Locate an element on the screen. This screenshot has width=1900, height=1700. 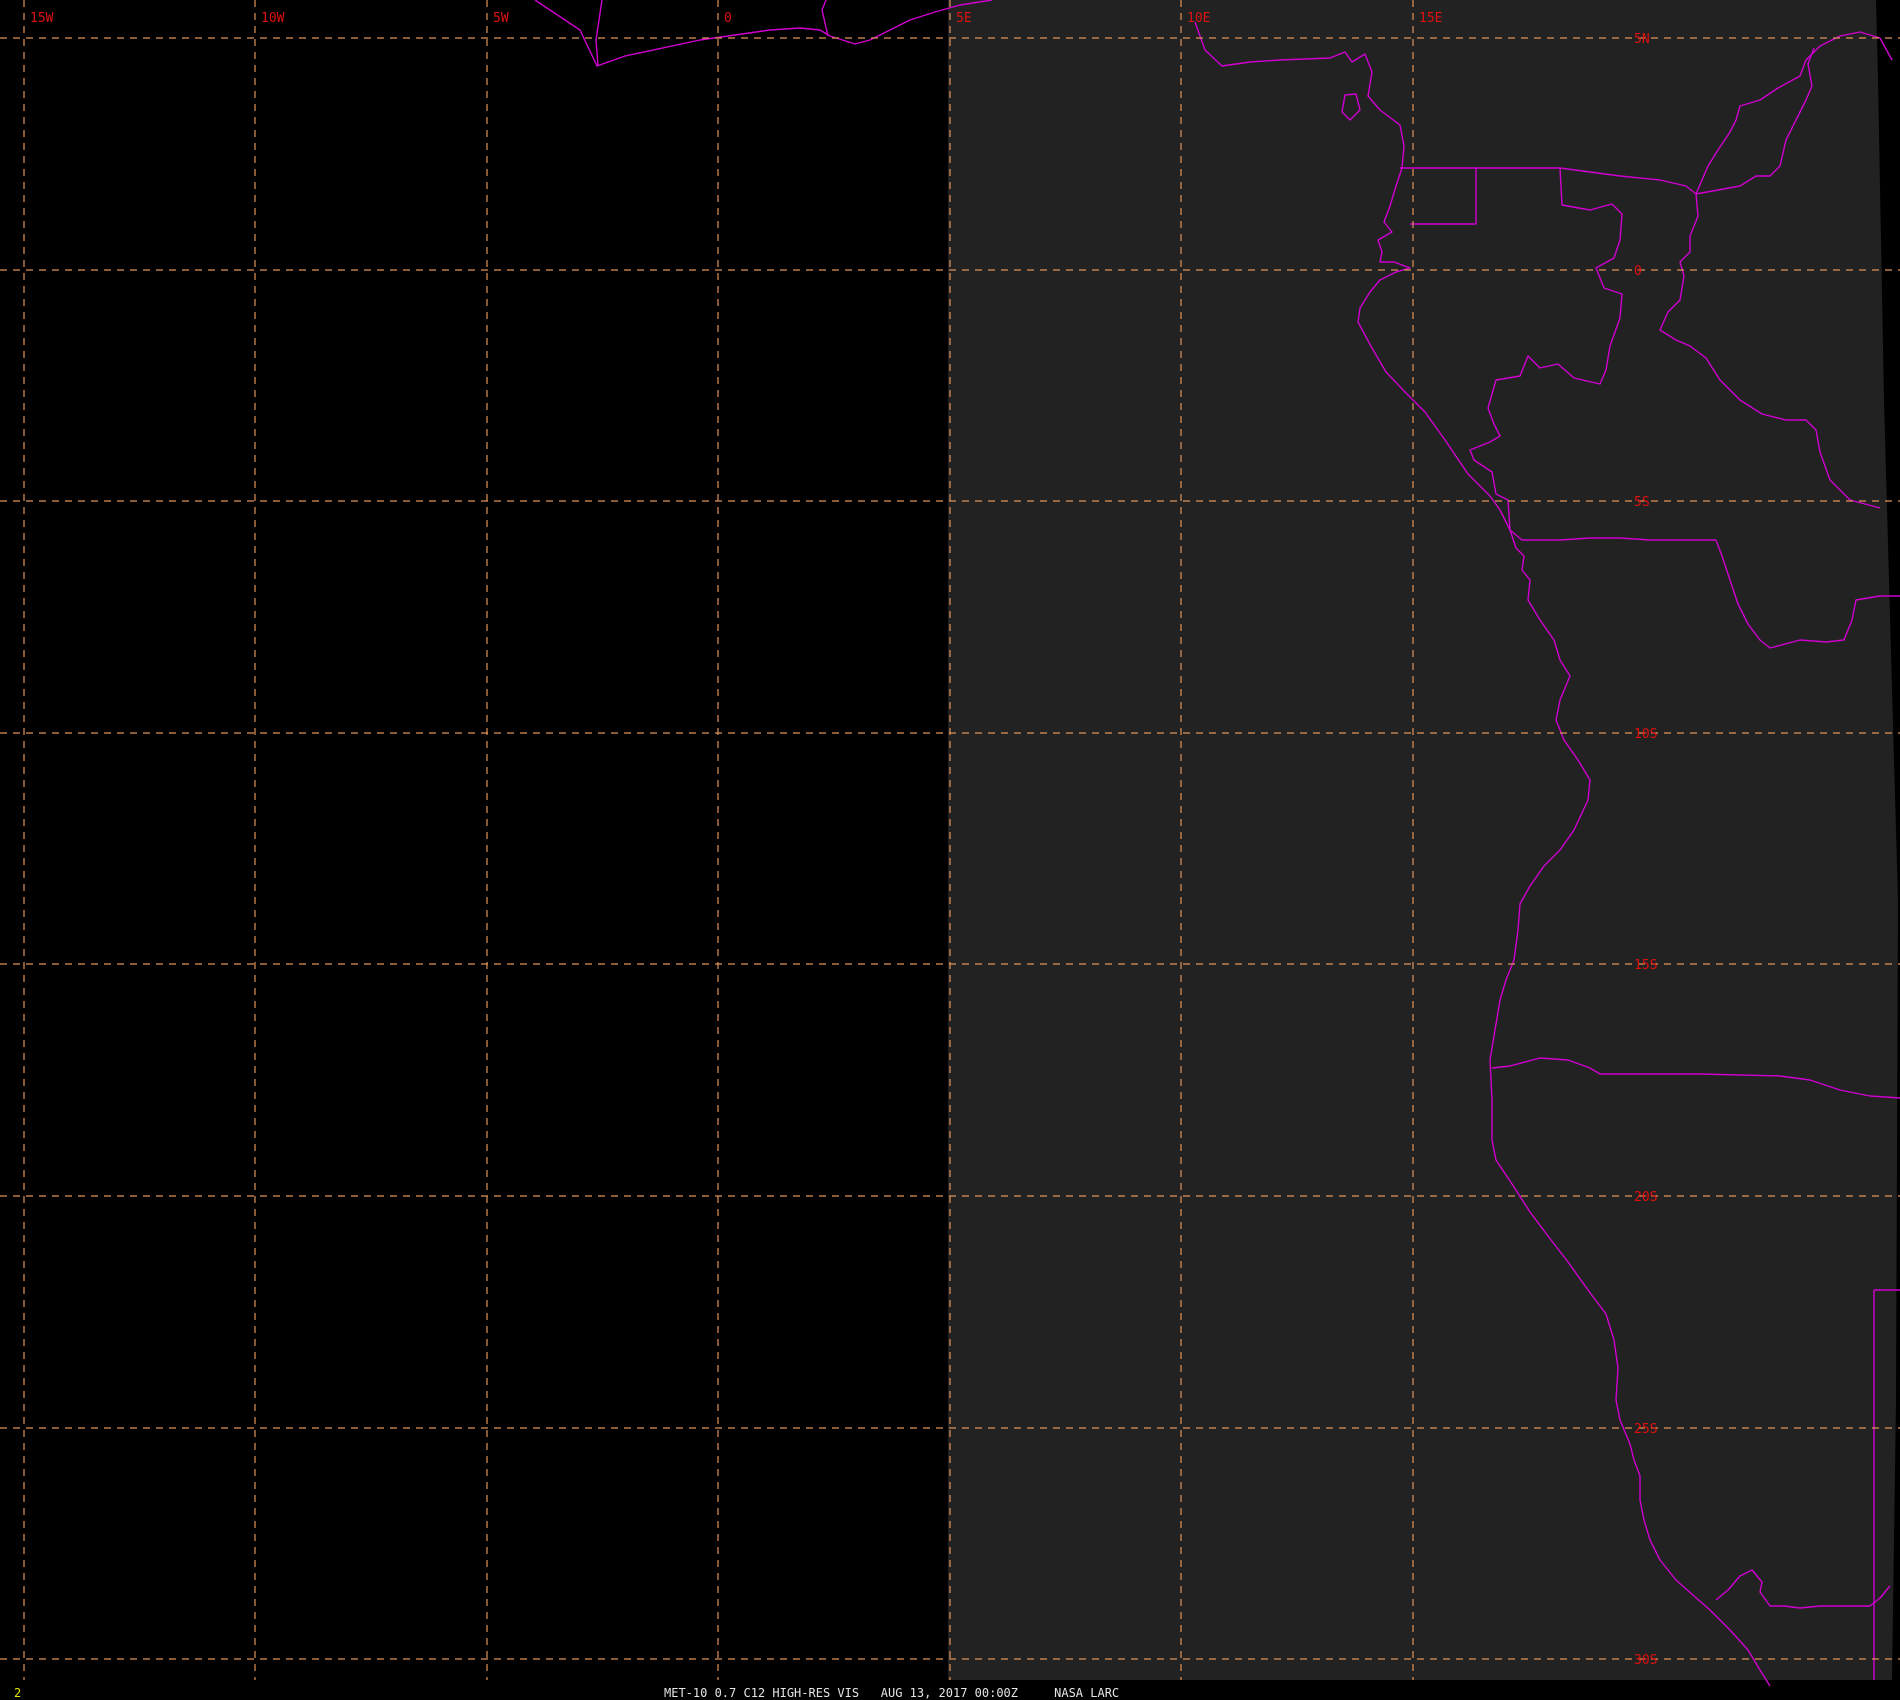
longitude-label: 15E is located at coordinates (1430, 18).